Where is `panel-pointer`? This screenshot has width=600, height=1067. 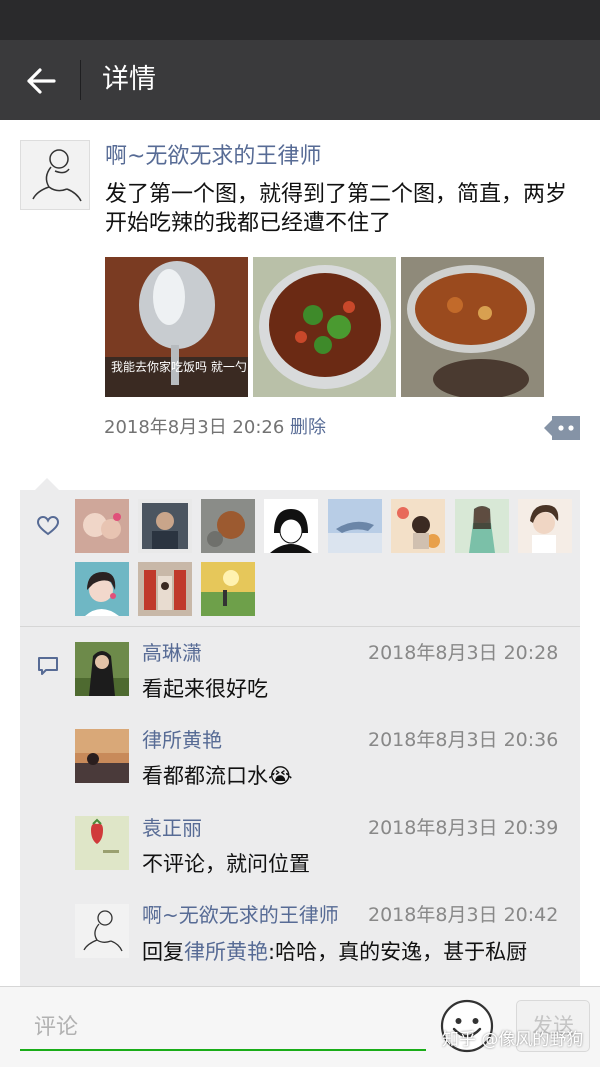 panel-pointer is located at coordinates (47, 484).